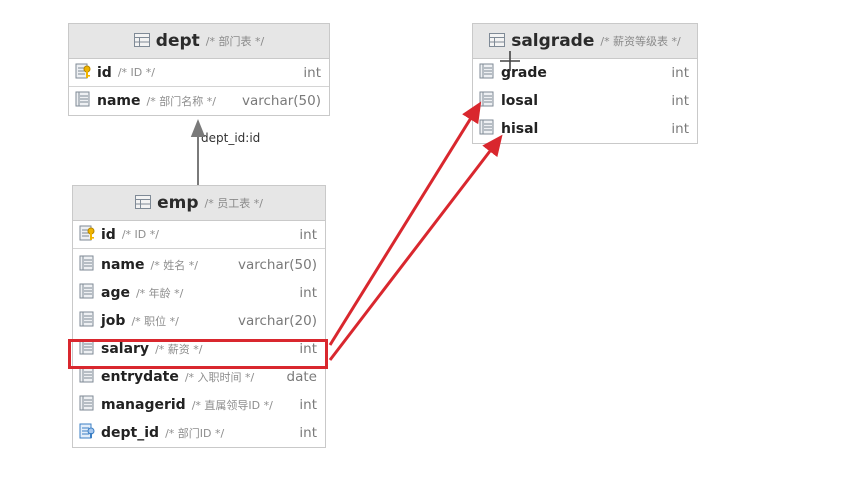 Image resolution: width=865 pixels, height=502 pixels. What do you see at coordinates (405, 223) in the screenshot?
I see `salary-to-losal-arrow` at bounding box center [405, 223].